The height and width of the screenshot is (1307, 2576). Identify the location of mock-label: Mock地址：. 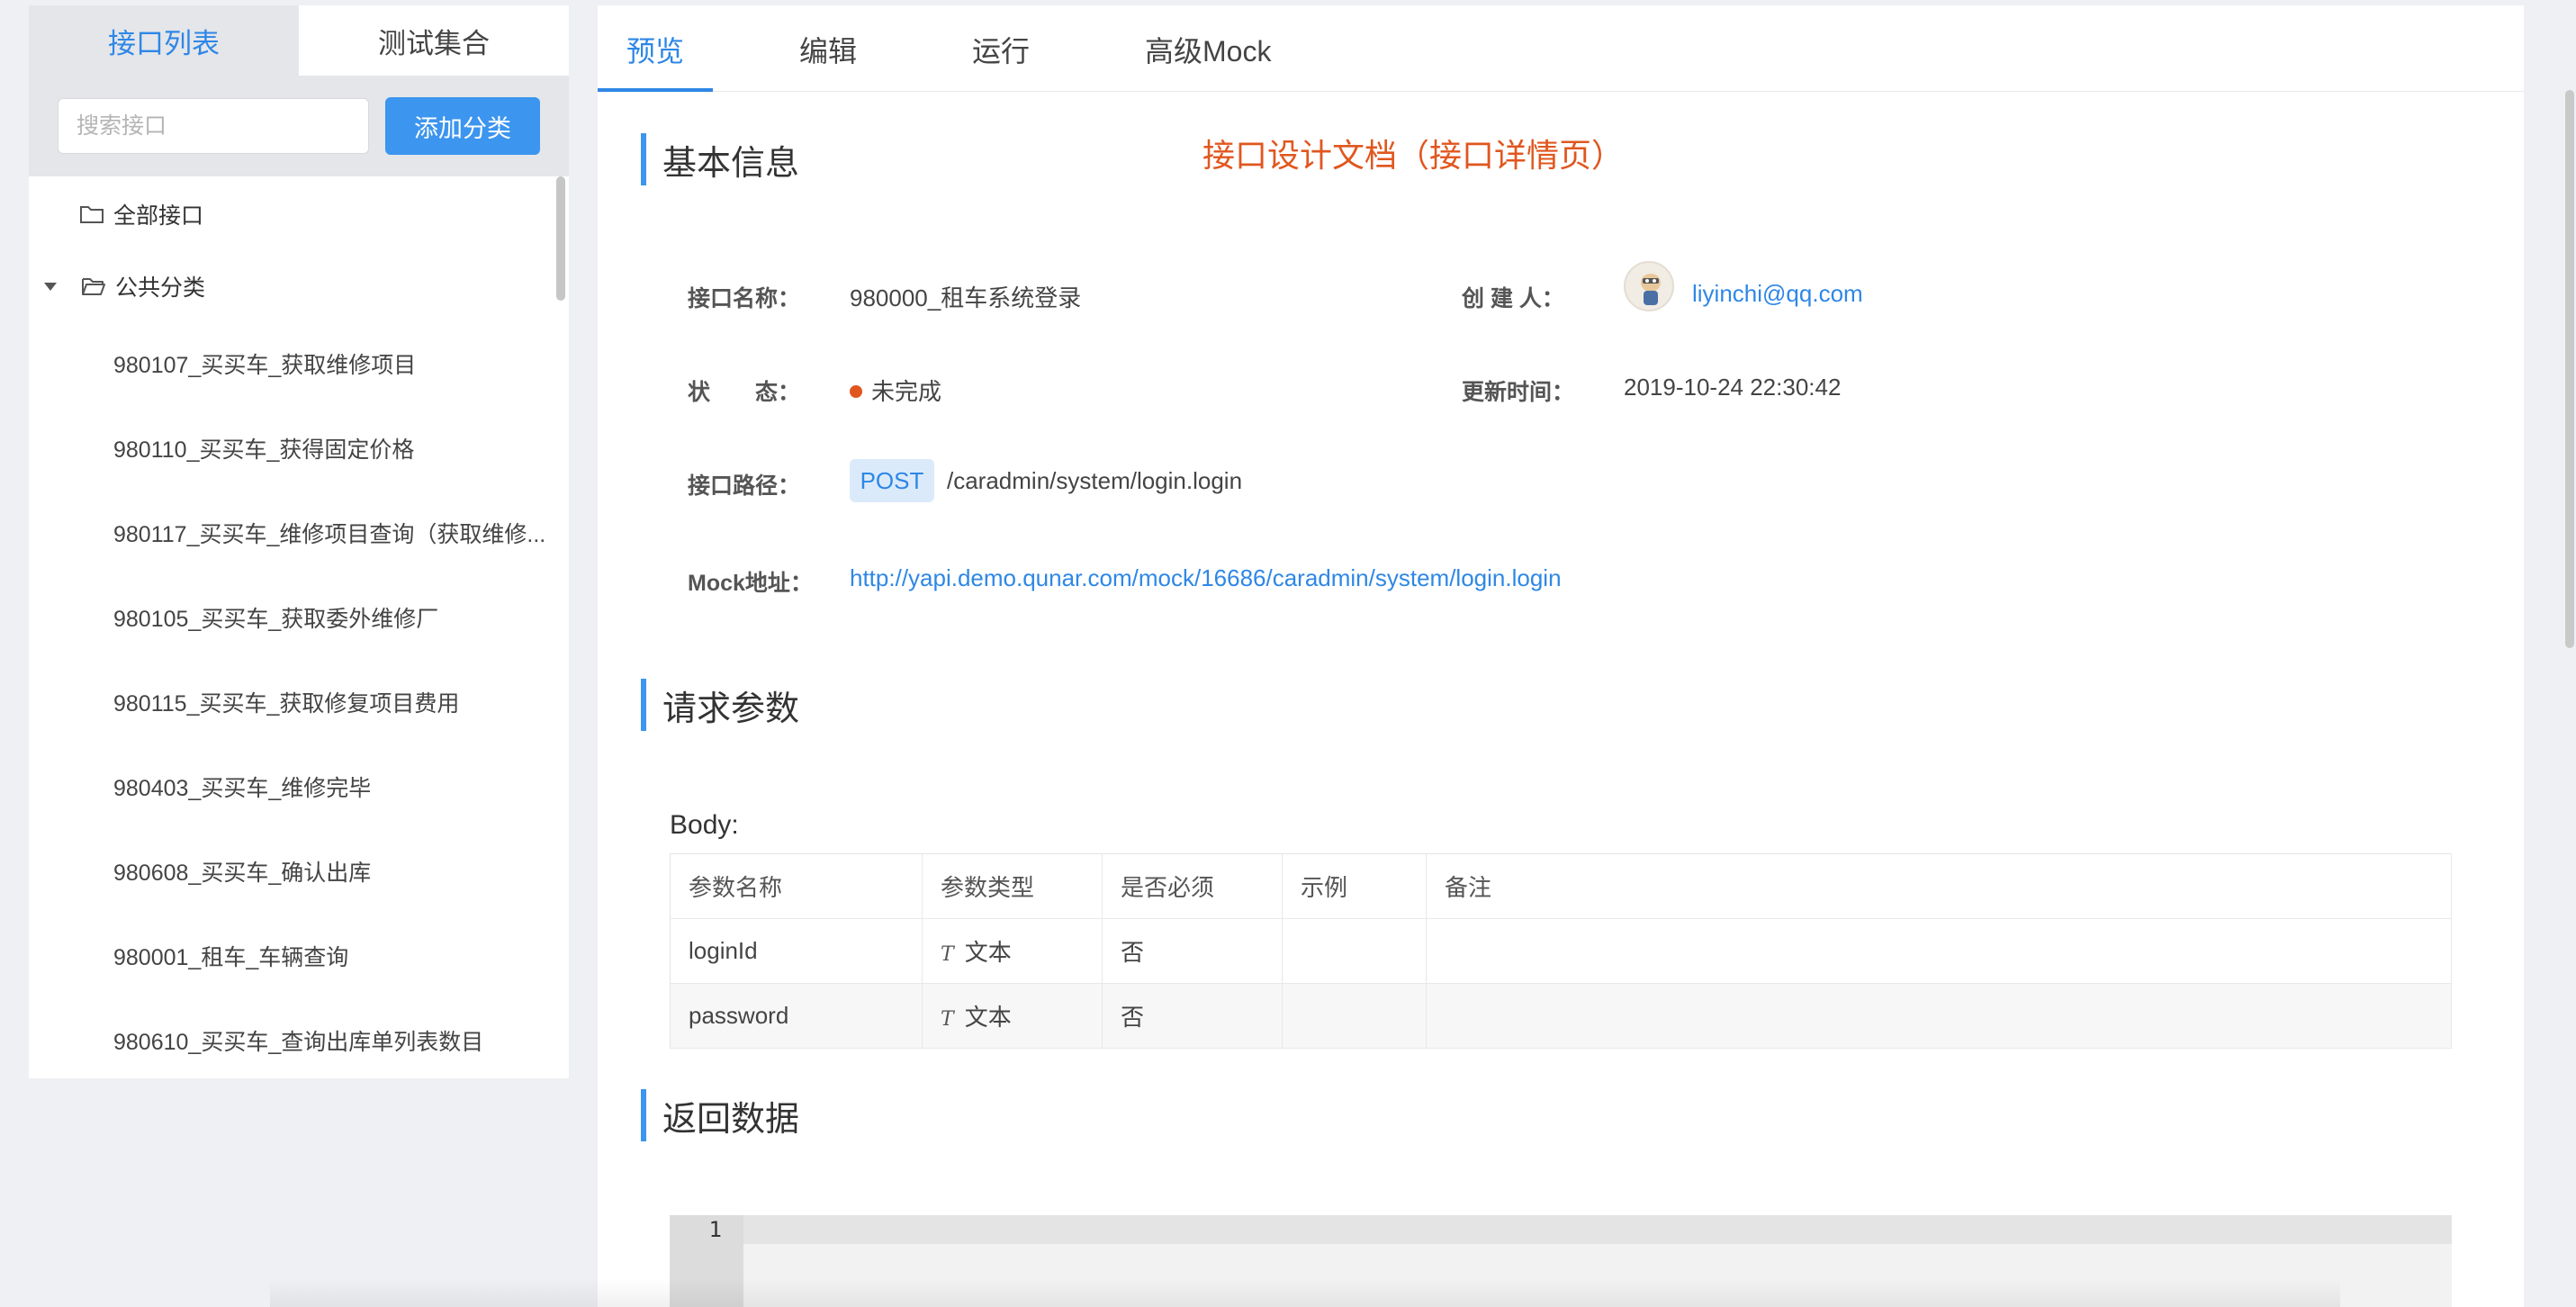
(750, 584).